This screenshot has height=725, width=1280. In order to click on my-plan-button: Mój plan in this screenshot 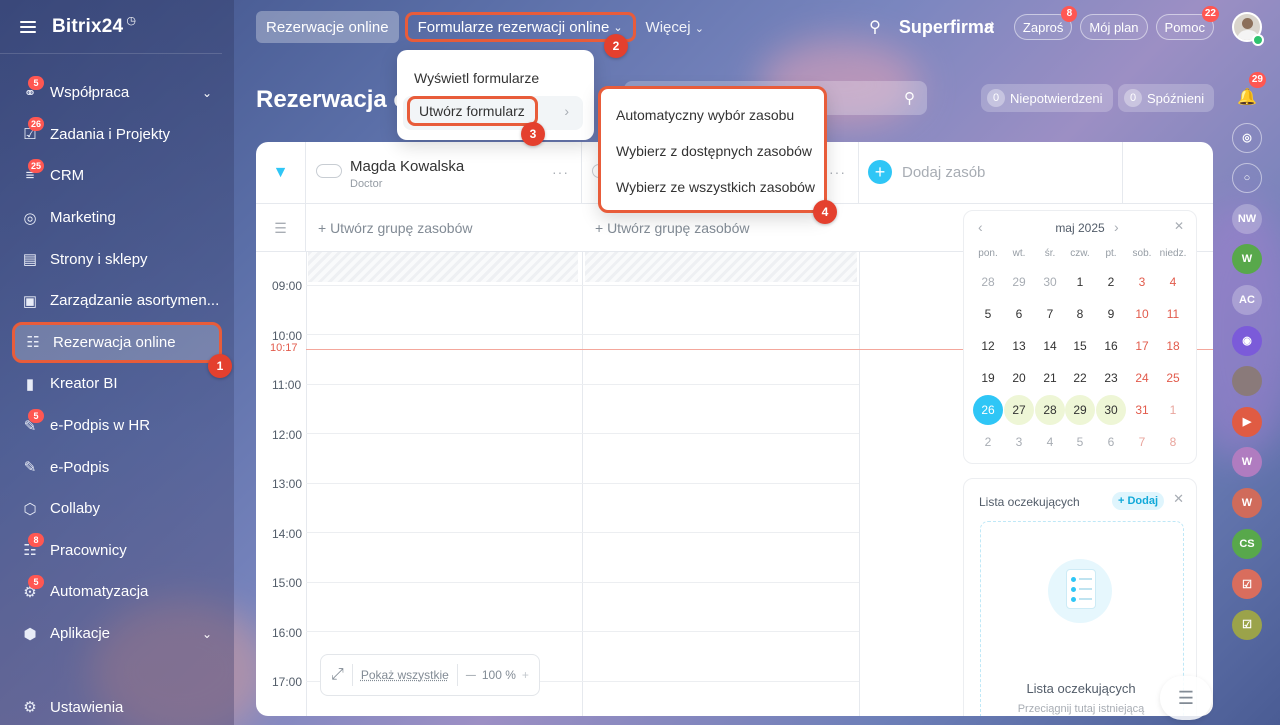, I will do `click(1114, 27)`.